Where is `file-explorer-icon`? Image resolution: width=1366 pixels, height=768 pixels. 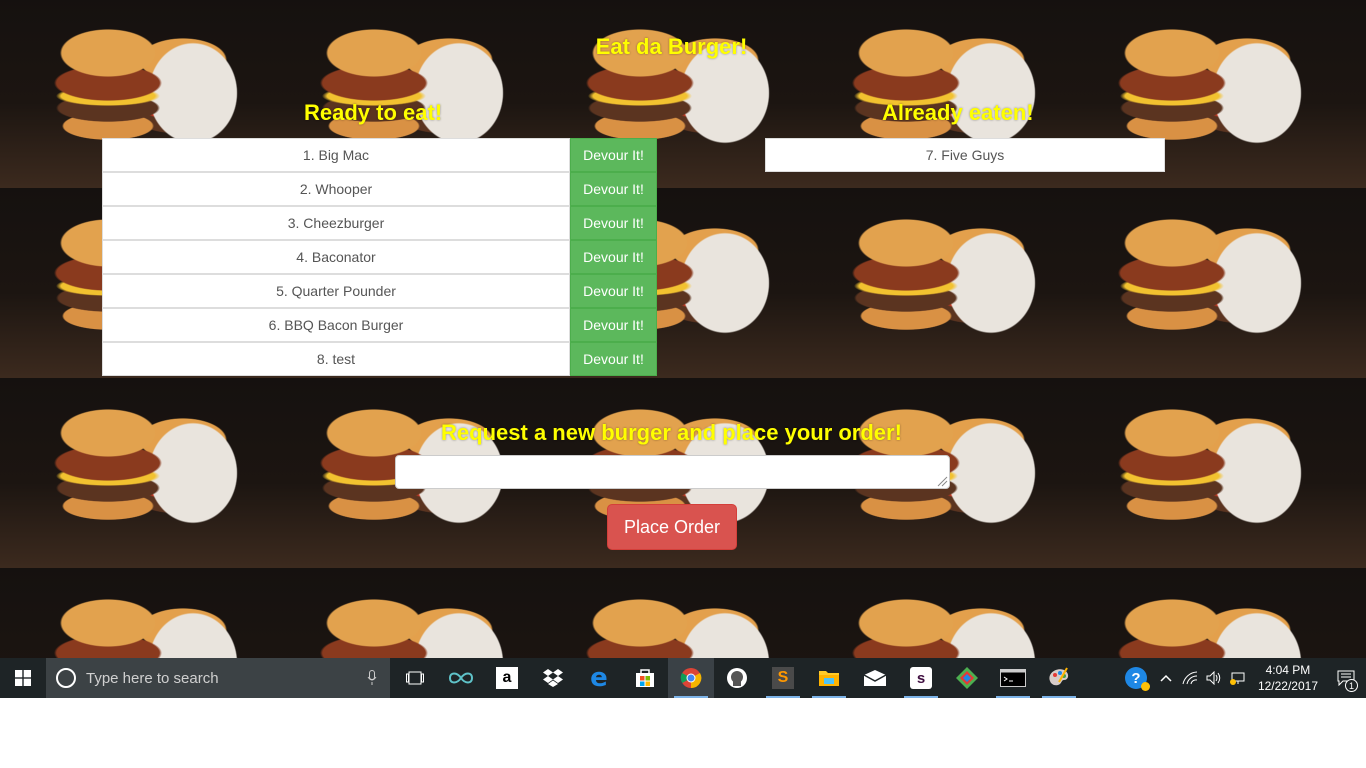 file-explorer-icon is located at coordinates (829, 678).